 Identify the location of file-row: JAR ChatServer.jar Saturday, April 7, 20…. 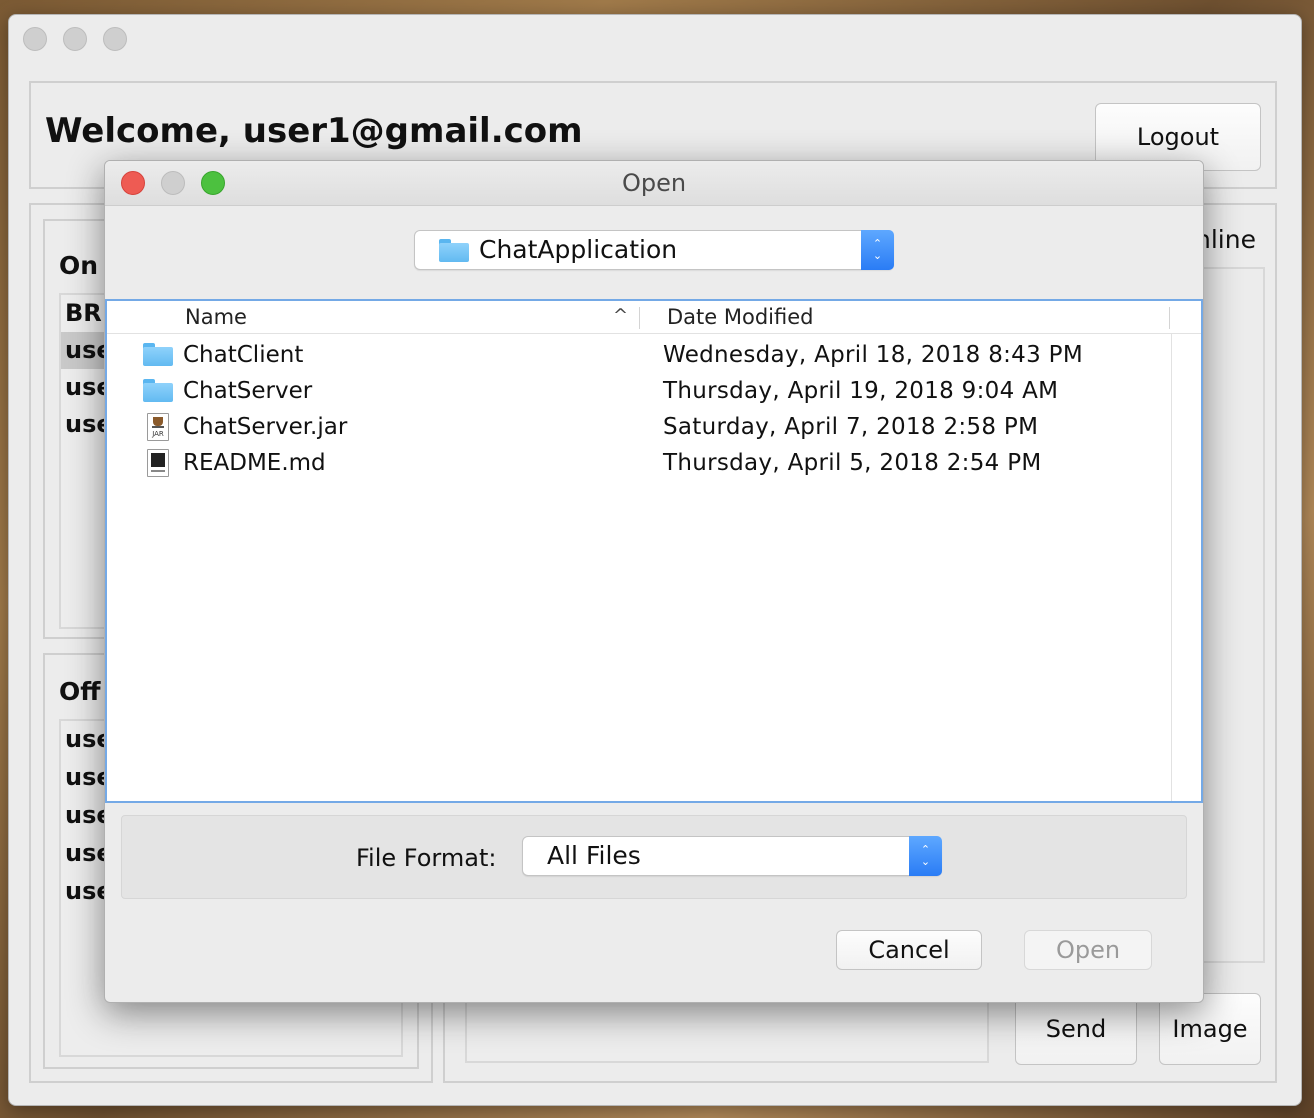
(637, 427).